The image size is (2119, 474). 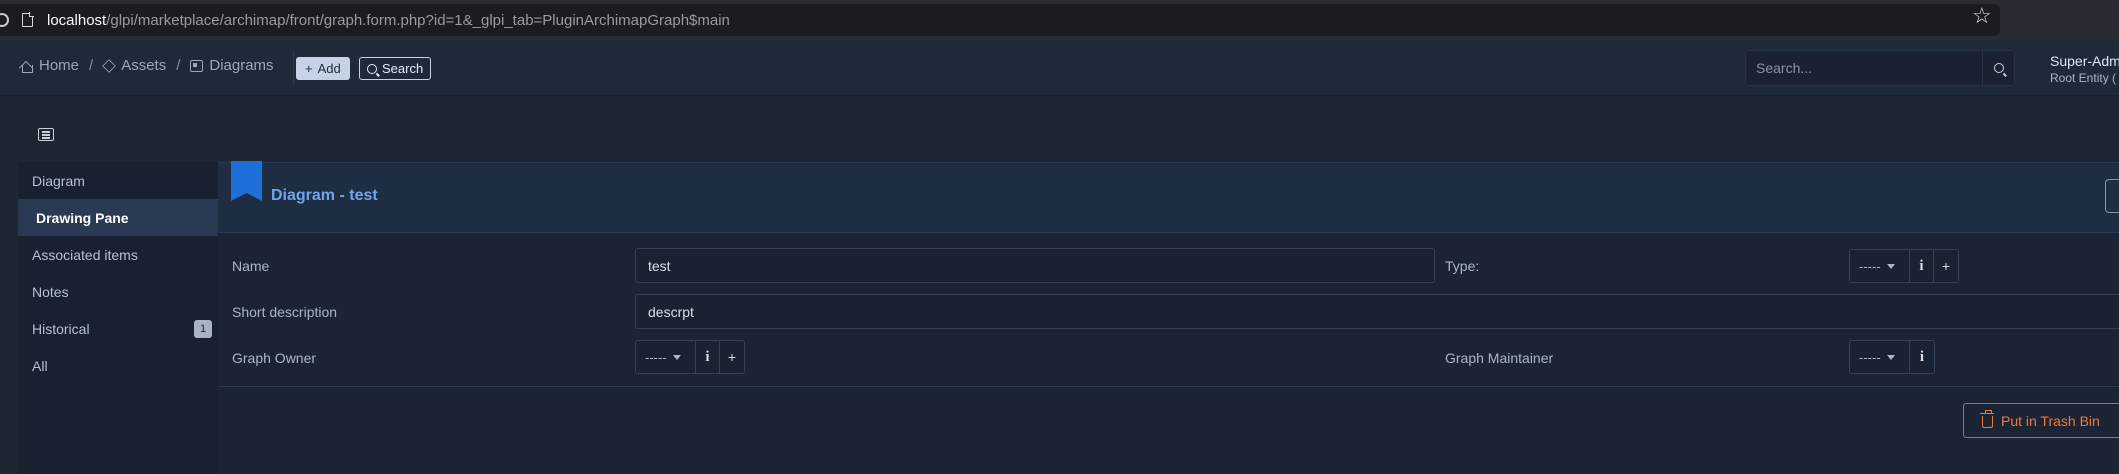 What do you see at coordinates (329, 68) in the screenshot?
I see `add-button-label: Add` at bounding box center [329, 68].